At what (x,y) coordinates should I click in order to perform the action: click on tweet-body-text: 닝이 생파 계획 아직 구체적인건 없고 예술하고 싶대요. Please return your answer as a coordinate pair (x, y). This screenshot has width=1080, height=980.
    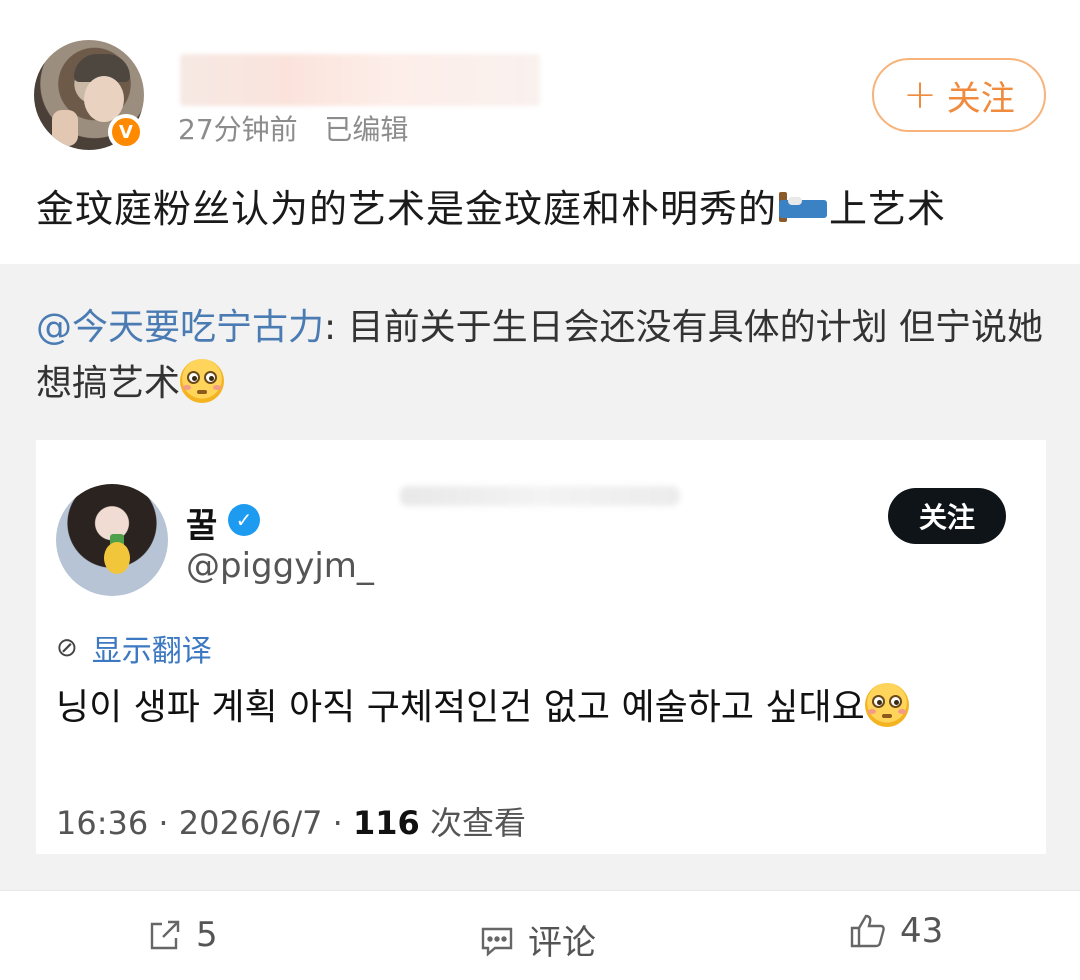
    Looking at the image, I should click on (460, 707).